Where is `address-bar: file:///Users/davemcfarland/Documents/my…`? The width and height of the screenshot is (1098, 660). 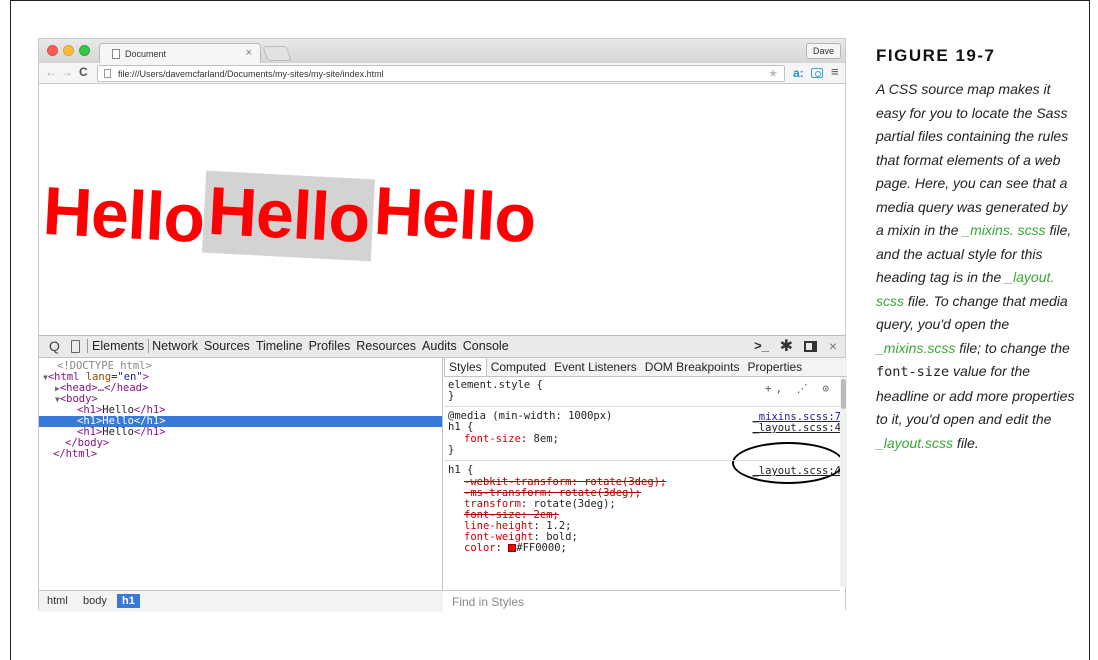
address-bar: file:///Users/davemcfarland/Documents/my… is located at coordinates (441, 73).